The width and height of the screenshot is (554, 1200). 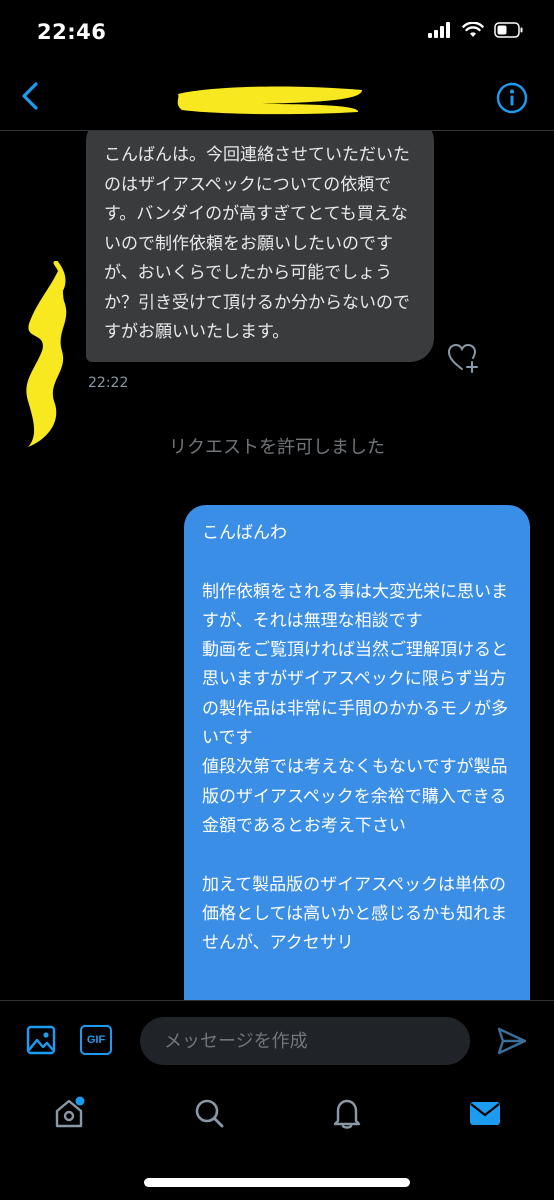 What do you see at coordinates (108, 383) in the screenshot?
I see `message-timestamp: 22:22` at bounding box center [108, 383].